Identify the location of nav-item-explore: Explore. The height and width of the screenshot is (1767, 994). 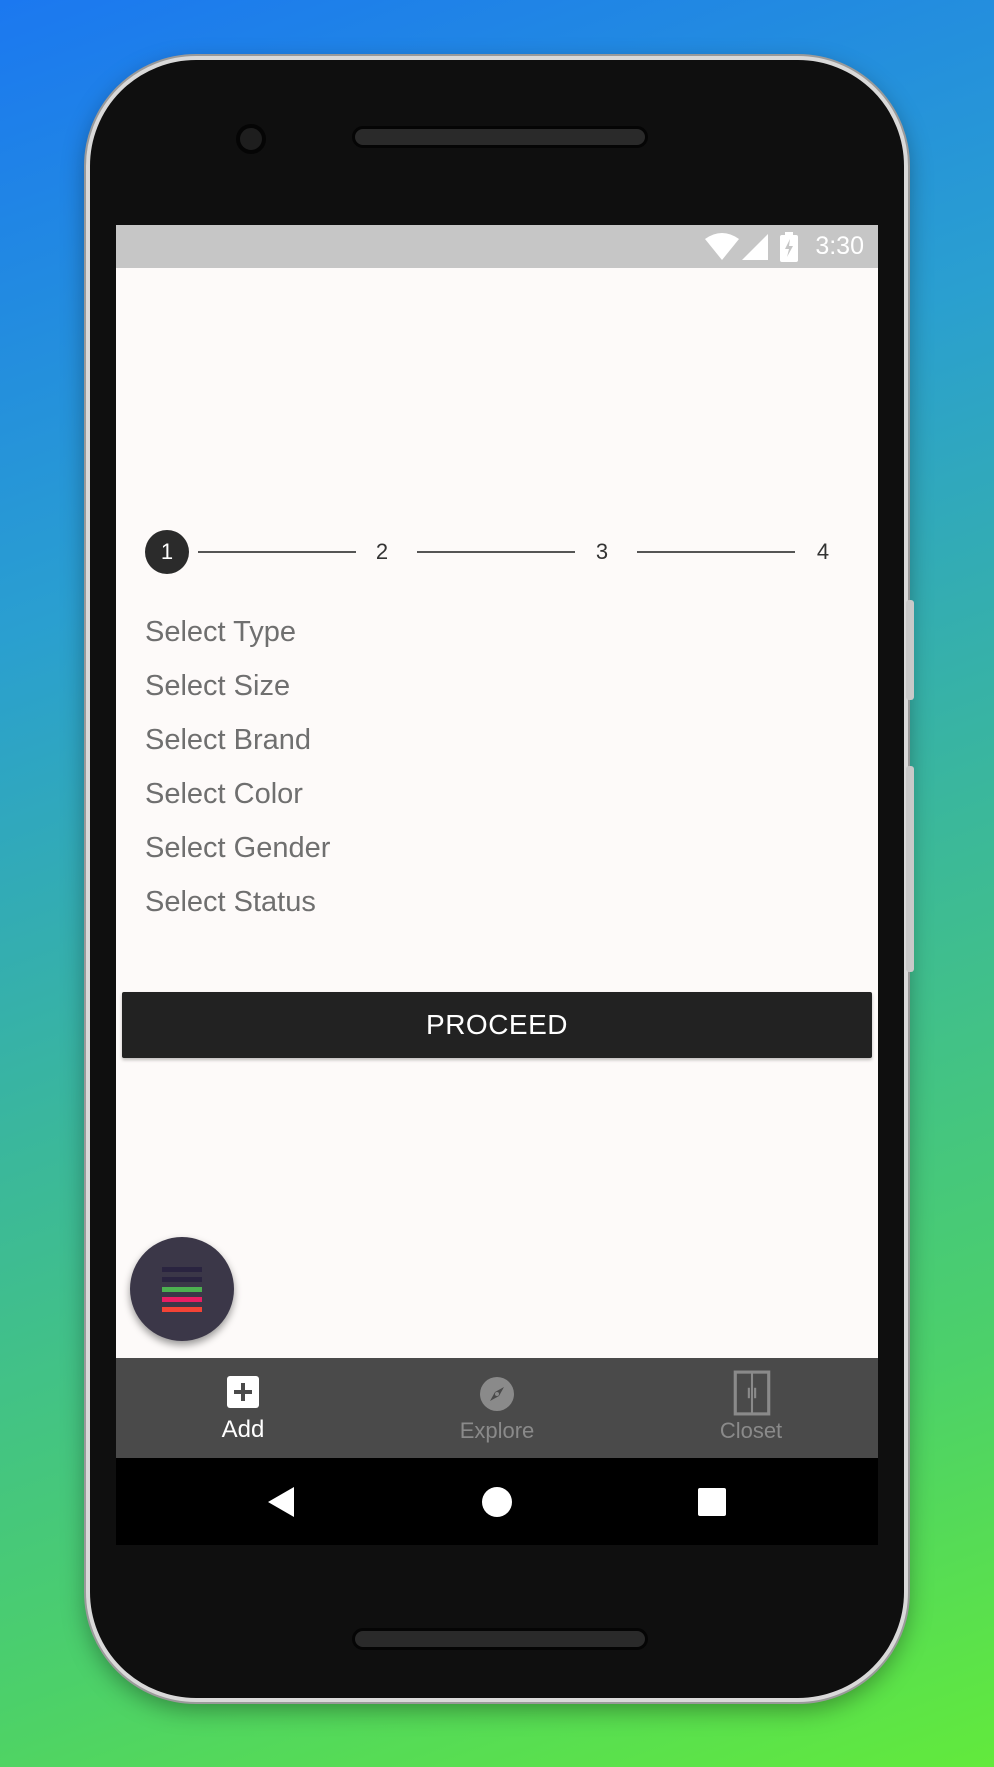
(497, 1408).